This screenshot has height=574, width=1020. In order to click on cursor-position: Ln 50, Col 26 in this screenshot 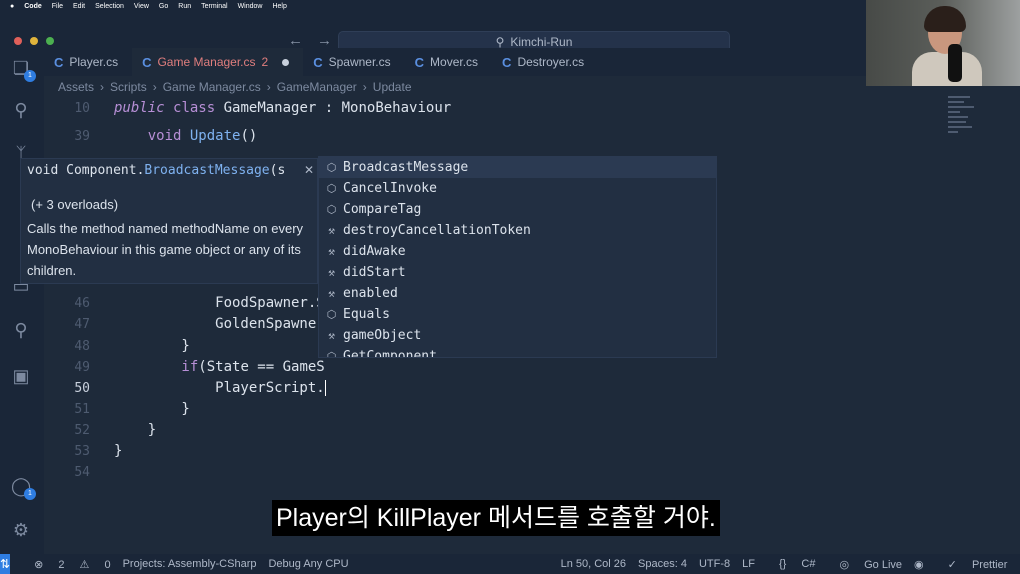, I will do `click(593, 564)`.